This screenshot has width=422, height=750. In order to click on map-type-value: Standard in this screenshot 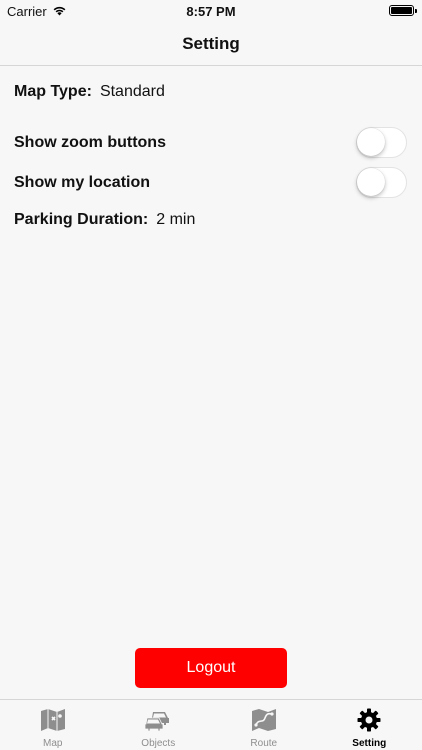, I will do `click(132, 92)`.